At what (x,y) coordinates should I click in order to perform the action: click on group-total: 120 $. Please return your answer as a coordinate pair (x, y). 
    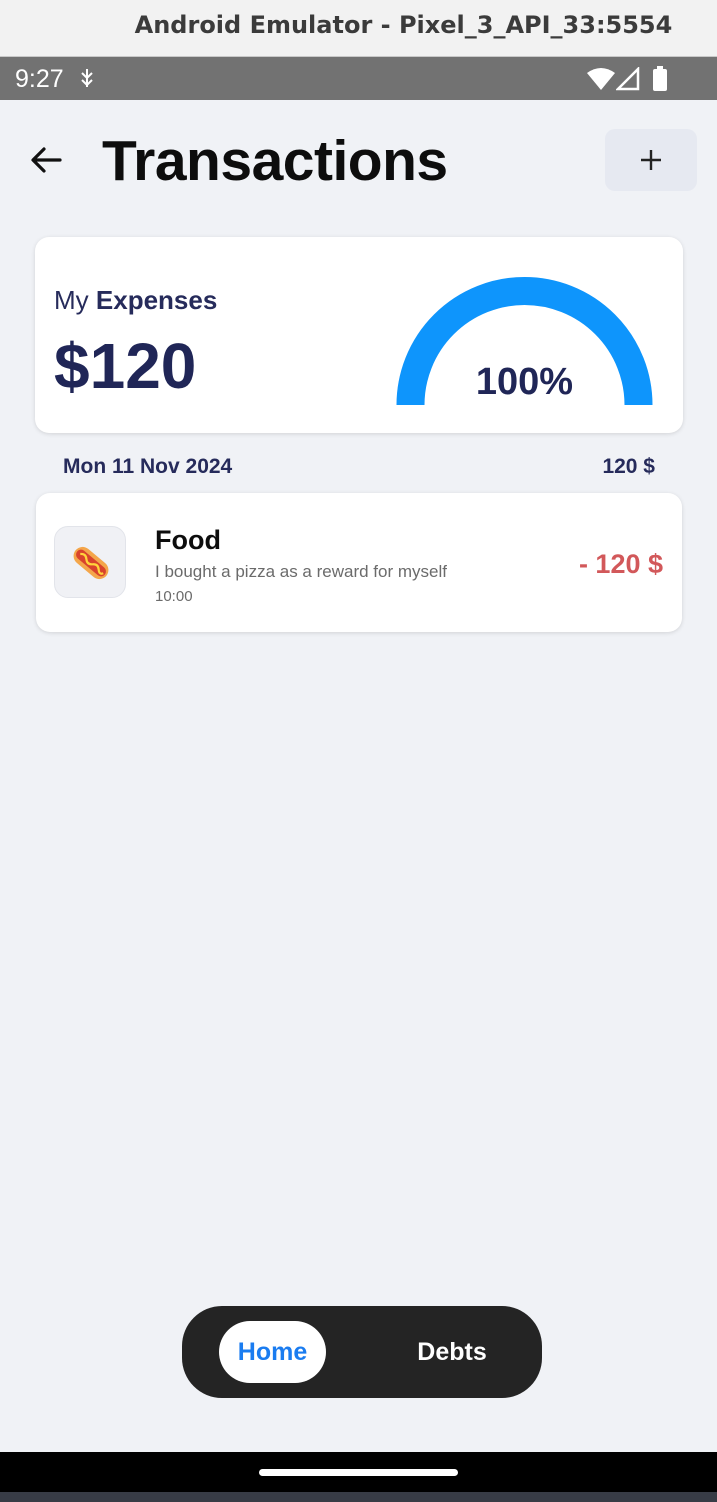
    Looking at the image, I should click on (628, 466).